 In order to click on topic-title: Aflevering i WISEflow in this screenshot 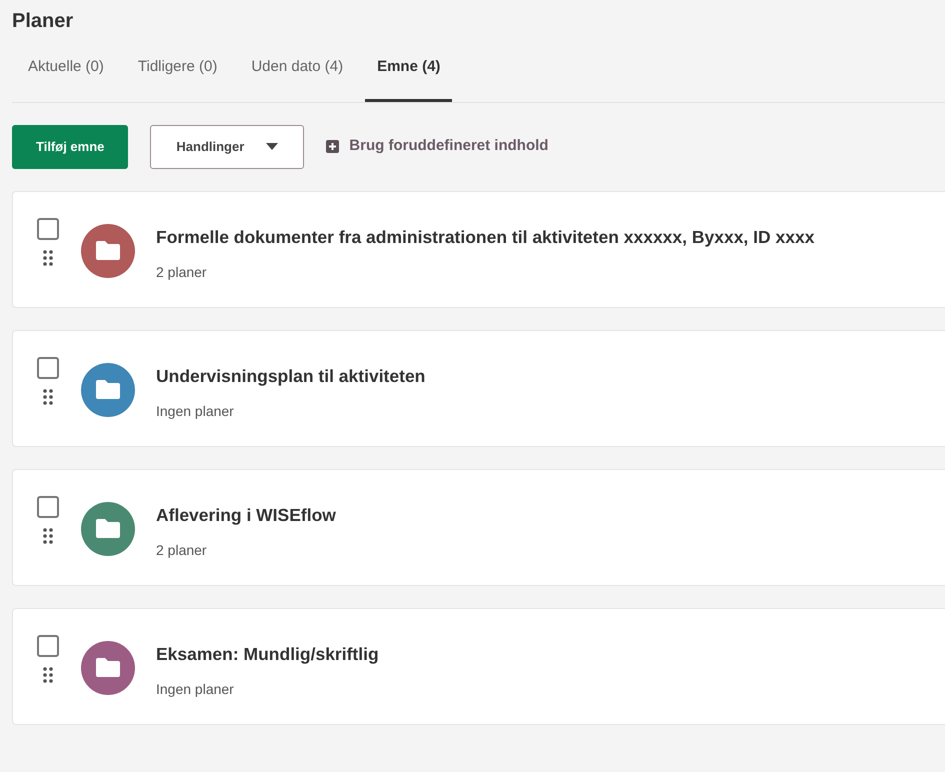, I will do `click(246, 515)`.